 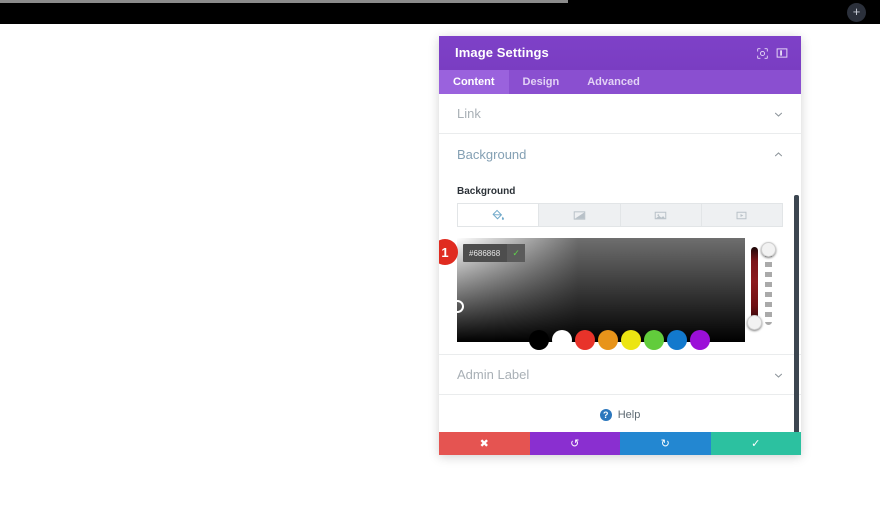 I want to click on tab-design: Design, so click(x=541, y=82).